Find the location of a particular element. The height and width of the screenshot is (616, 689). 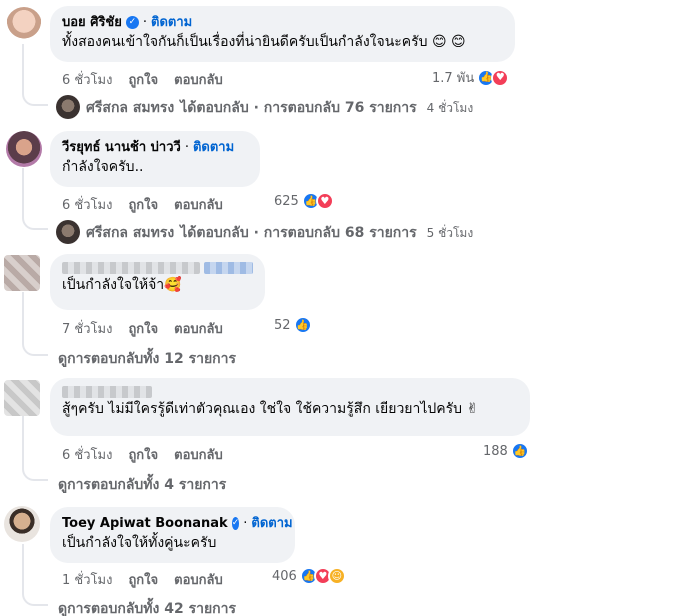

comment-time: 1 ชั่วโมง is located at coordinates (87, 579).